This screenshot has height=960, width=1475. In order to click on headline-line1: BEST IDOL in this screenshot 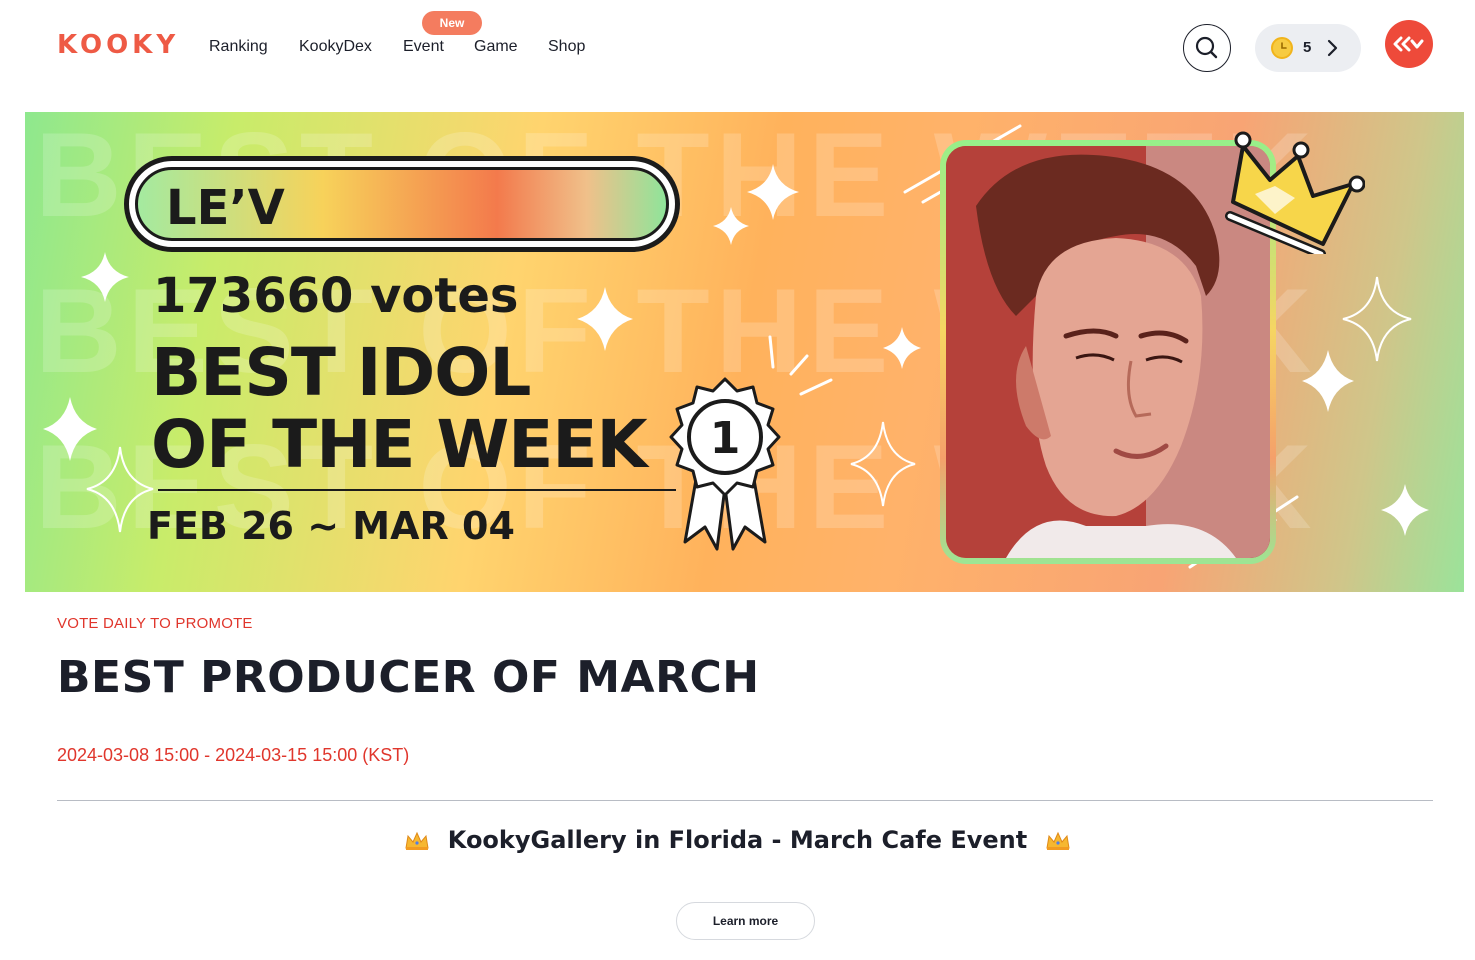, I will do `click(341, 372)`.